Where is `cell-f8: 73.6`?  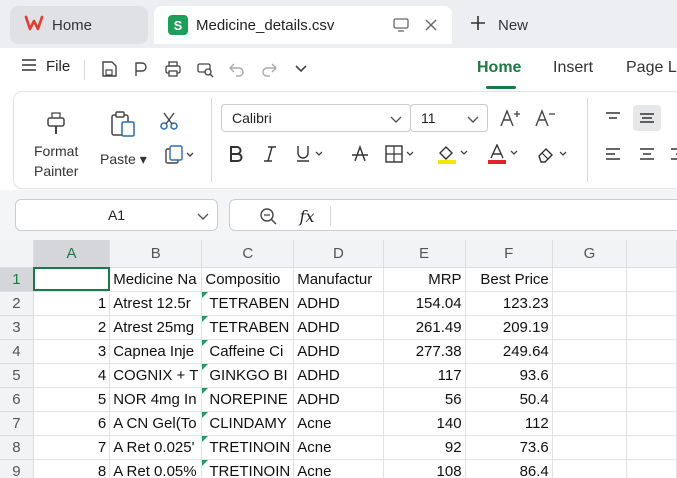 cell-f8: 73.6 is located at coordinates (509, 447).